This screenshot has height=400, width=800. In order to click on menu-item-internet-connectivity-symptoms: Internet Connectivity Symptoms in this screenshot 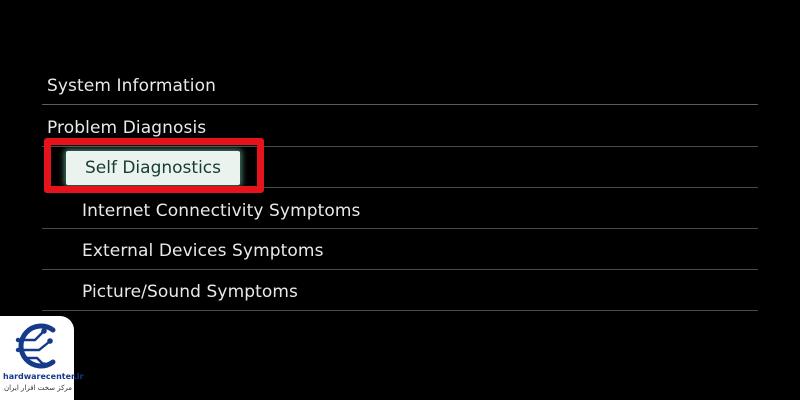, I will do `click(221, 211)`.